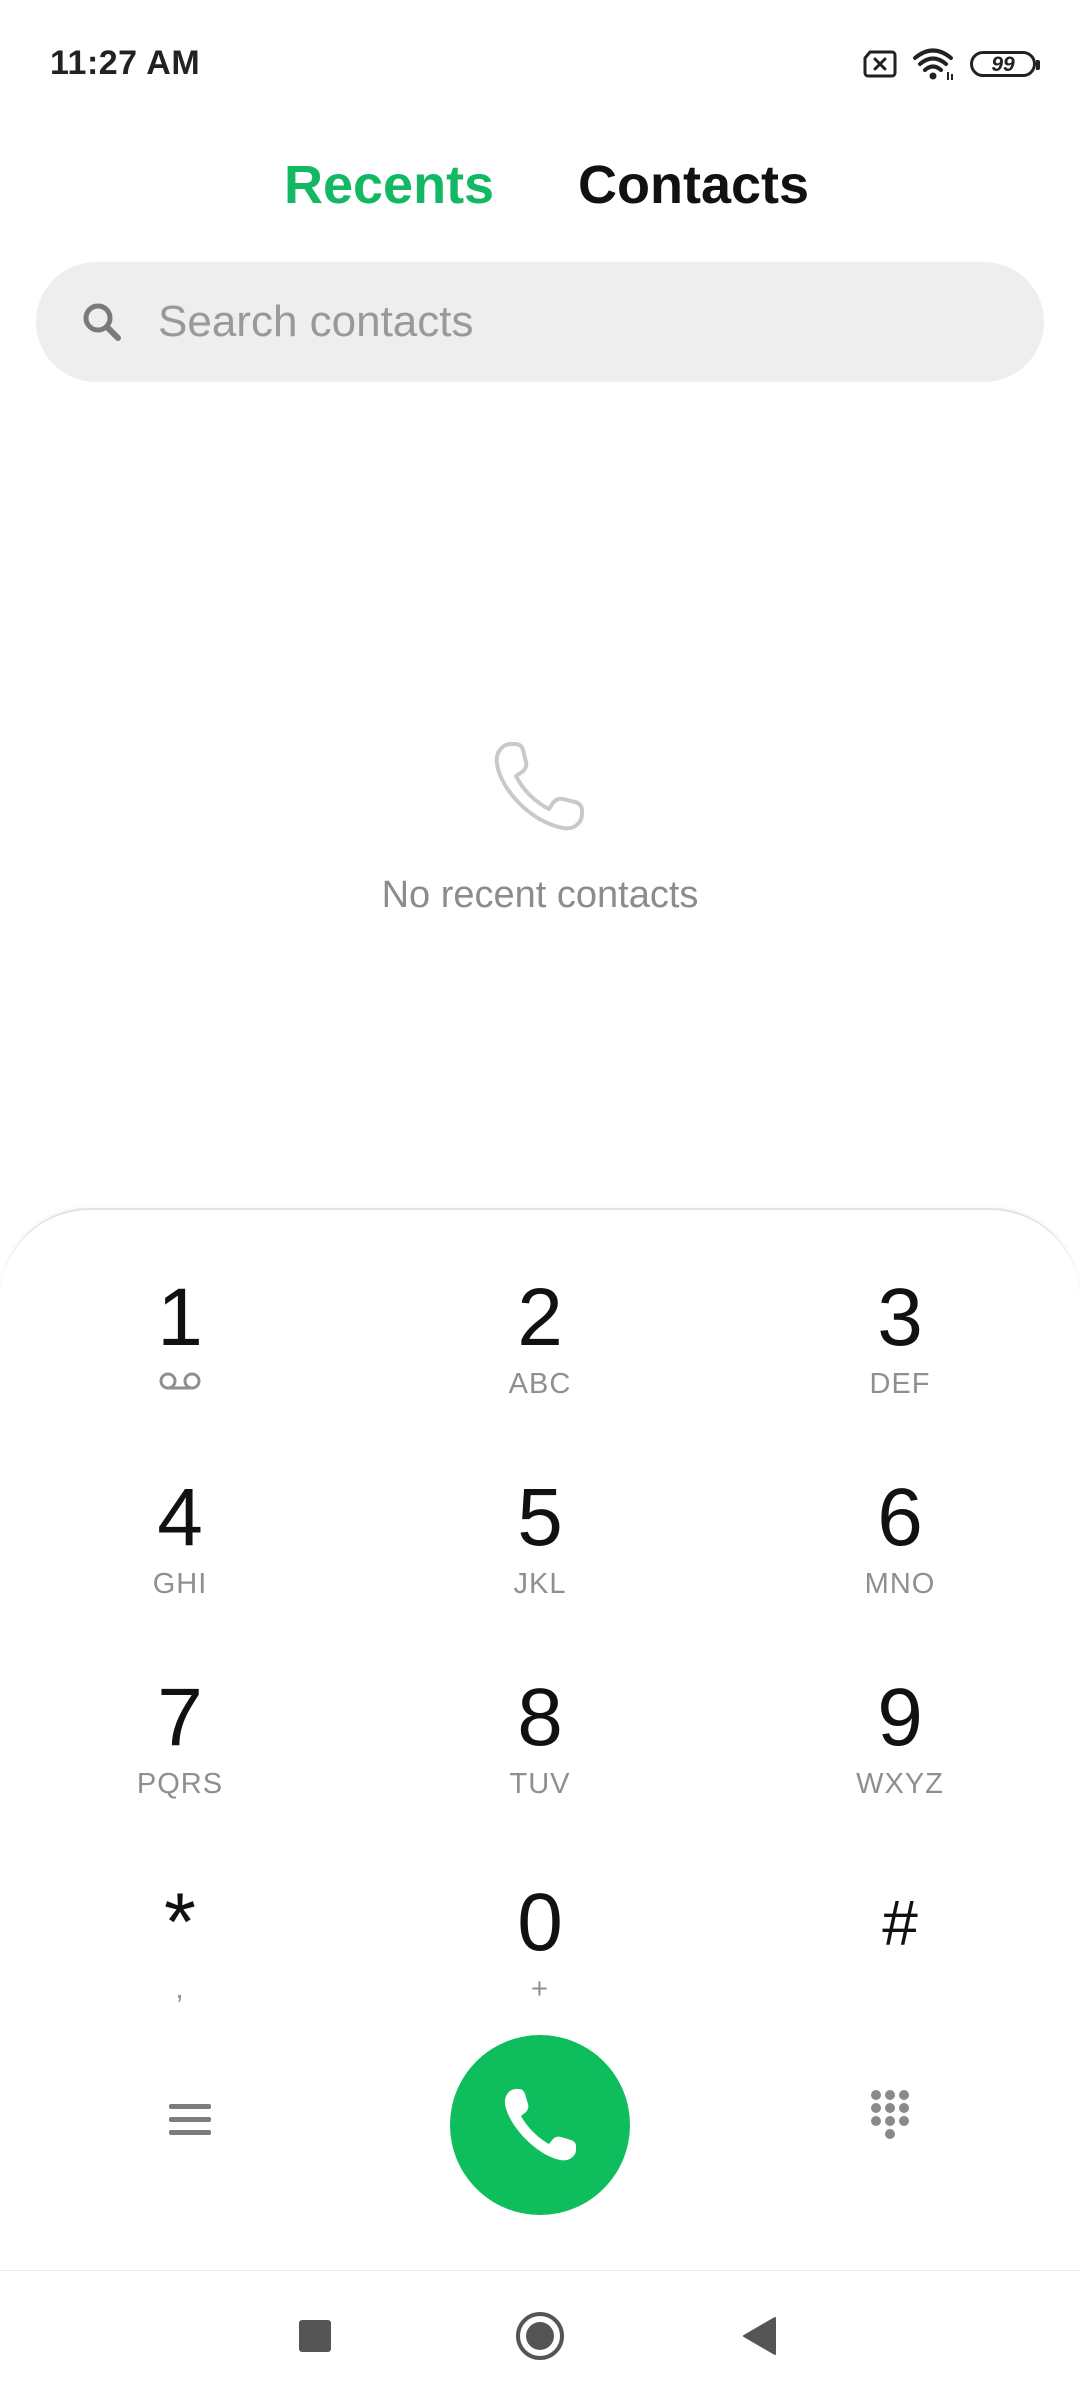 This screenshot has height=2400, width=1080. Describe the element at coordinates (180, 1970) in the screenshot. I see `key-star: * ,` at that location.